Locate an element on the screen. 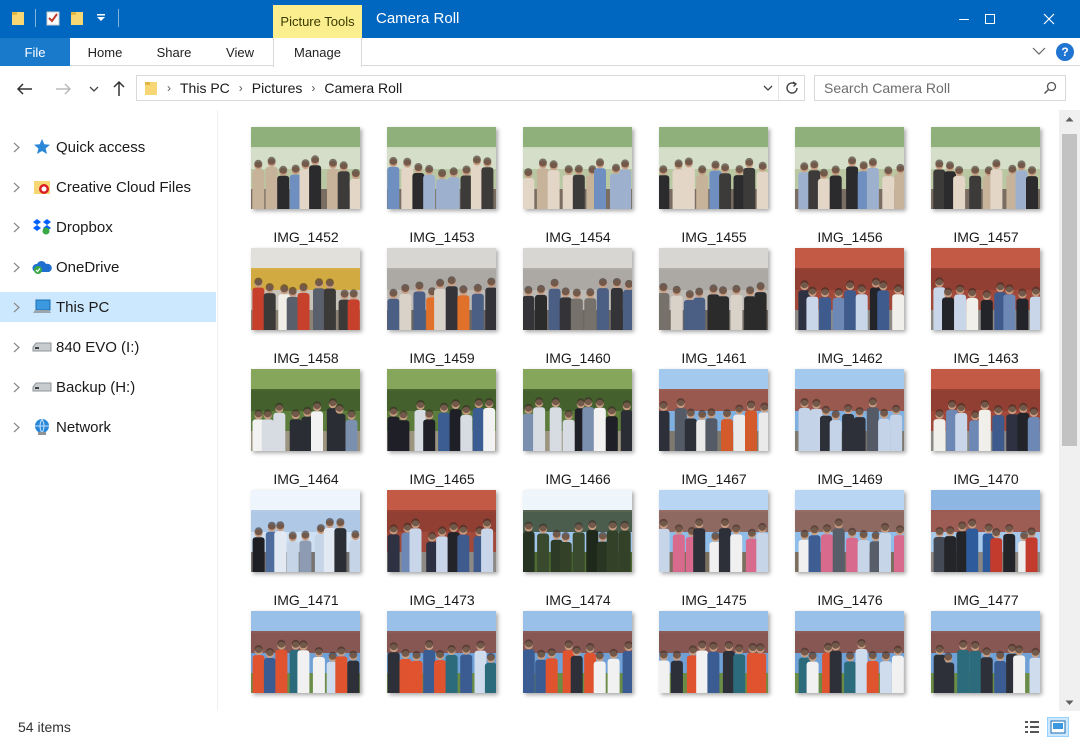 Image resolution: width=1080 pixels, height=743 pixels. file-item: IMG_1475 is located at coordinates (717, 546).